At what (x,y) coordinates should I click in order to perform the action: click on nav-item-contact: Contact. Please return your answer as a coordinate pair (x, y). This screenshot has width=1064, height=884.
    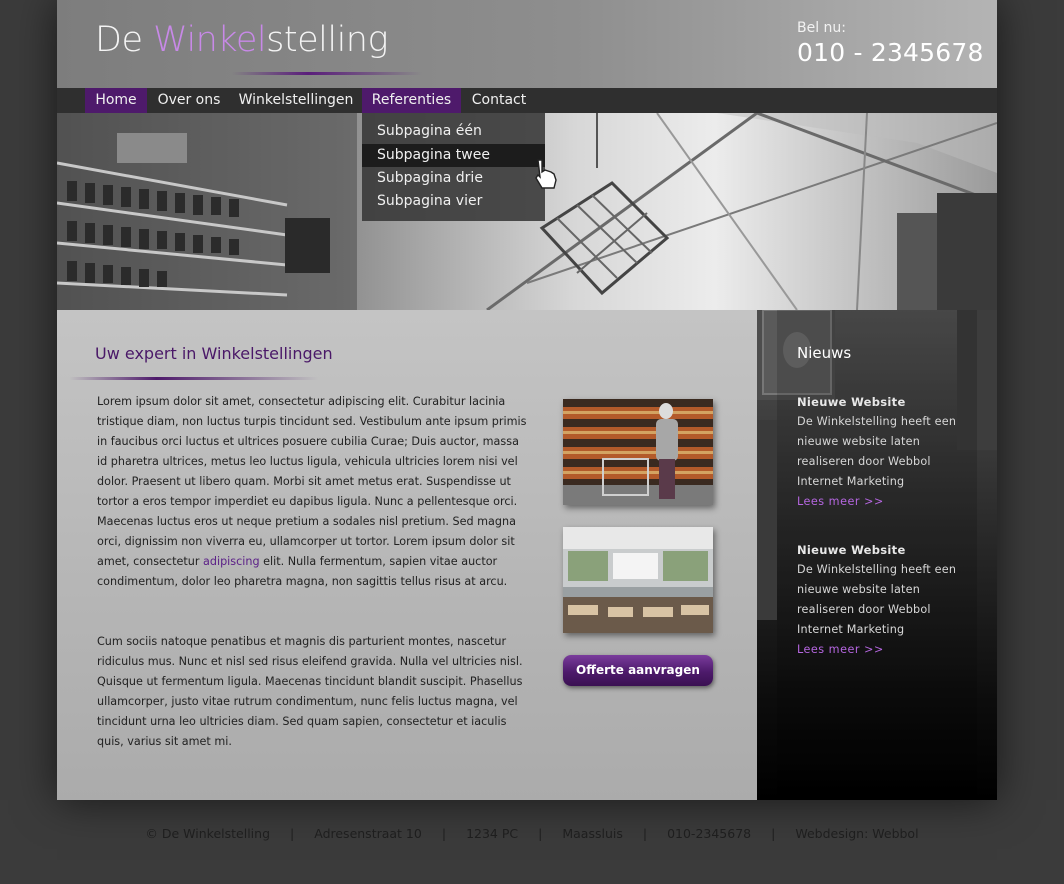
    Looking at the image, I should click on (499, 100).